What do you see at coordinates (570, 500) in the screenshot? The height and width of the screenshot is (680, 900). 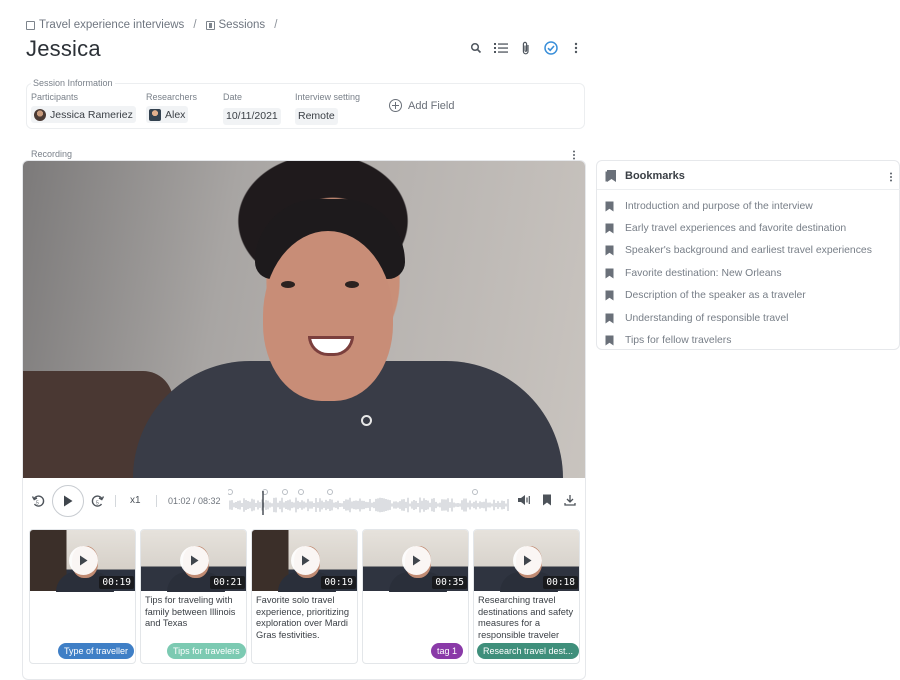 I see `download-icon` at bounding box center [570, 500].